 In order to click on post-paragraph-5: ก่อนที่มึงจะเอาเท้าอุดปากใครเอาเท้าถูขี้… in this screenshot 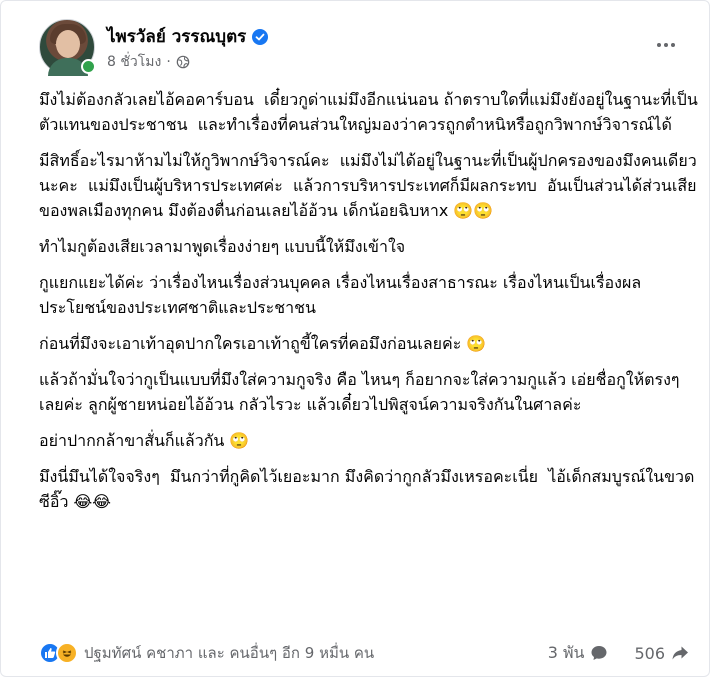, I will do `click(263, 343)`.